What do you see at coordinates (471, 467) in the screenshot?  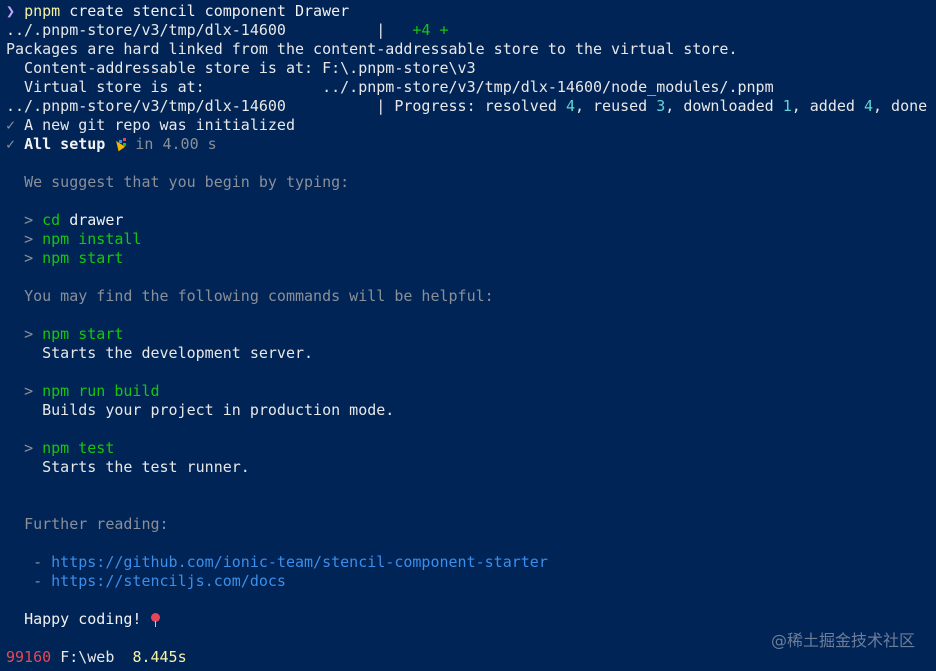 I see `helpful-desc-test: Starts the test runner.` at bounding box center [471, 467].